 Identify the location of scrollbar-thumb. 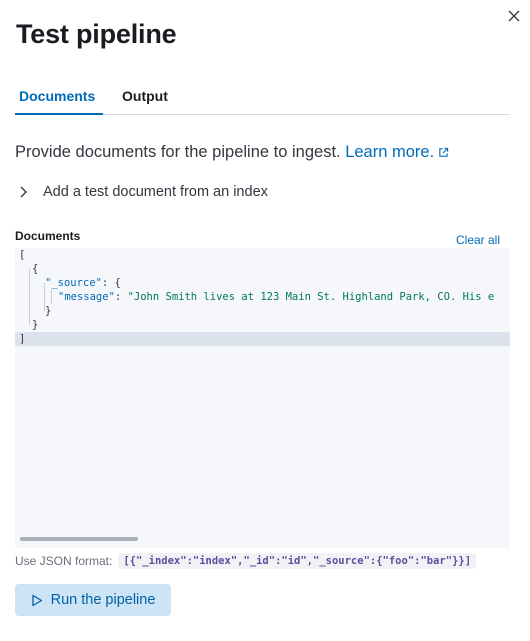
(79, 539).